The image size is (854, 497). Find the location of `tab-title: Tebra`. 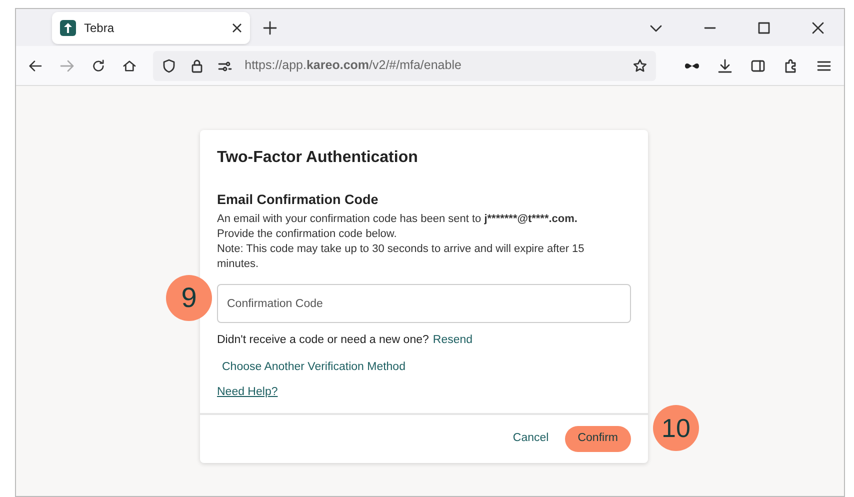

tab-title: Tebra is located at coordinates (100, 28).